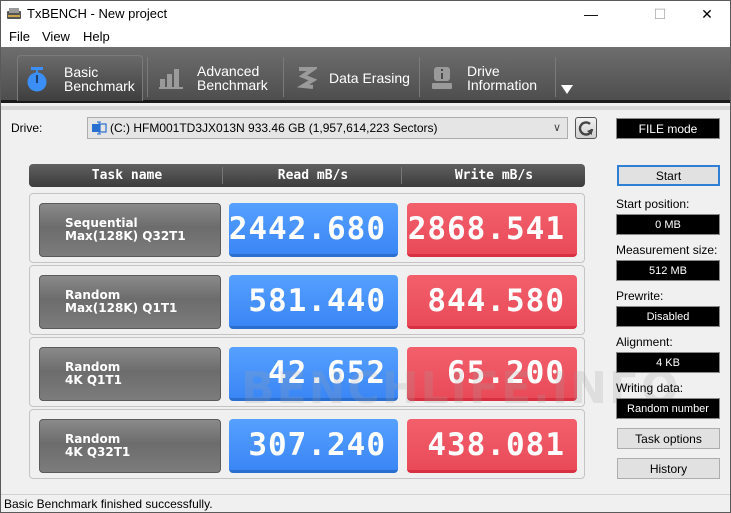 Image resolution: width=731 pixels, height=513 pixels. Describe the element at coordinates (365, 108) in the screenshot. I see `toolbar-shadow` at that location.